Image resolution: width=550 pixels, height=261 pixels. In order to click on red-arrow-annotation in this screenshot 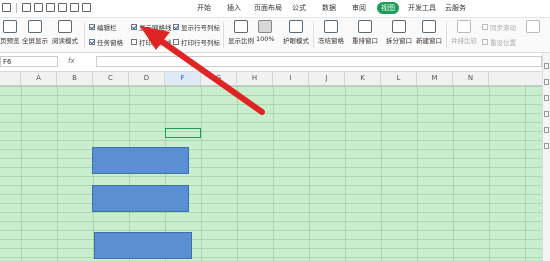, I will do `click(202, 70)`.